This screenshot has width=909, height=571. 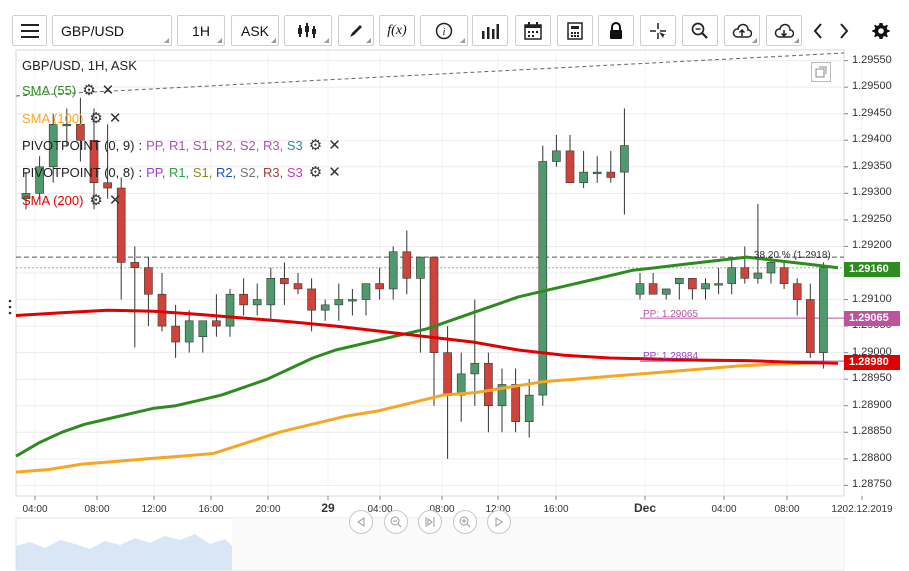 I want to click on settings-button, so click(x=881, y=30).